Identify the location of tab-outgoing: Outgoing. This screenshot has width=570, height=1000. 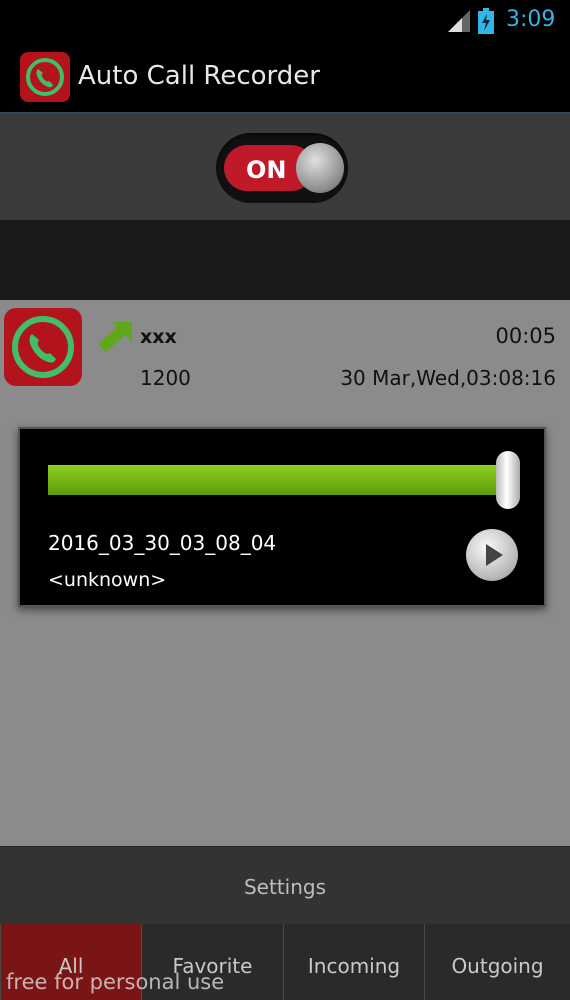
(497, 962).